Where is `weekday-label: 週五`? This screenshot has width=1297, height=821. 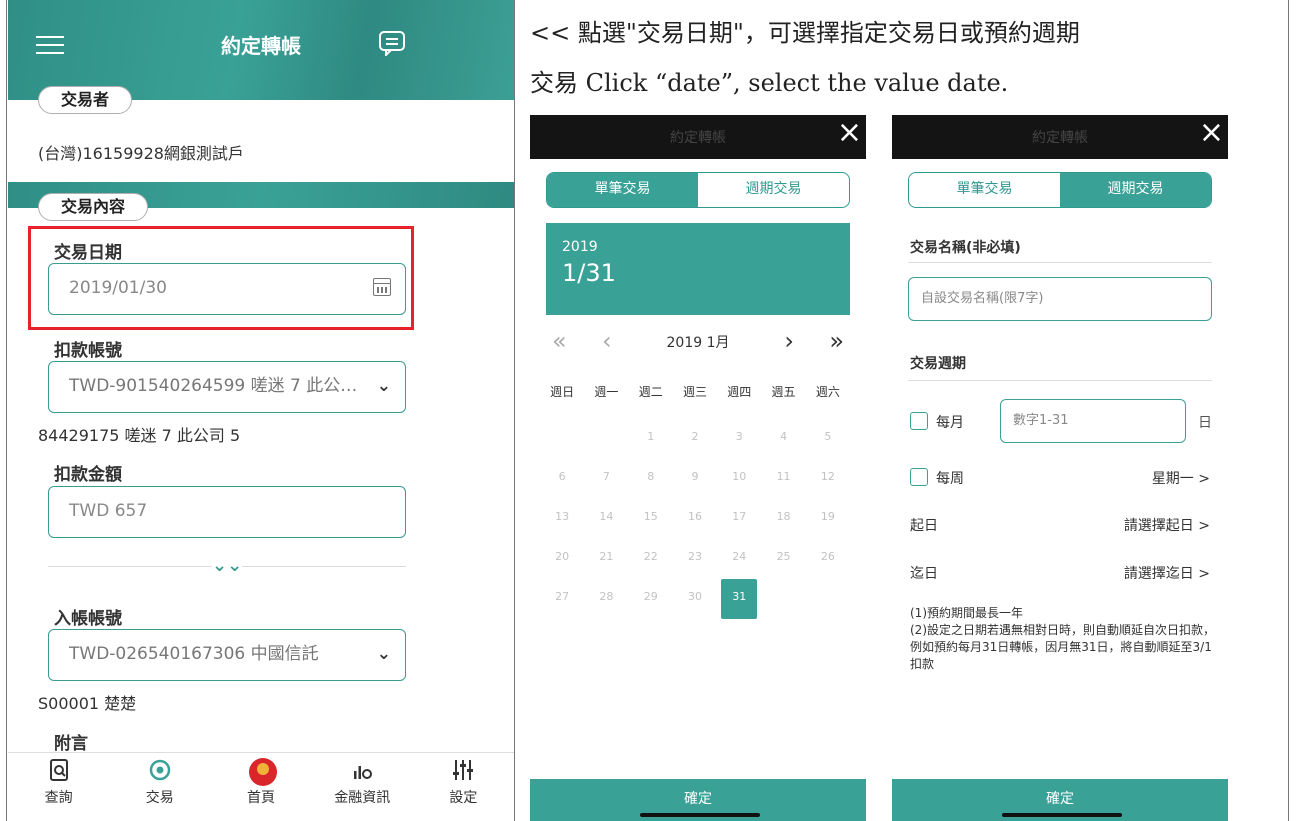
weekday-label: 週五 is located at coordinates (783, 392).